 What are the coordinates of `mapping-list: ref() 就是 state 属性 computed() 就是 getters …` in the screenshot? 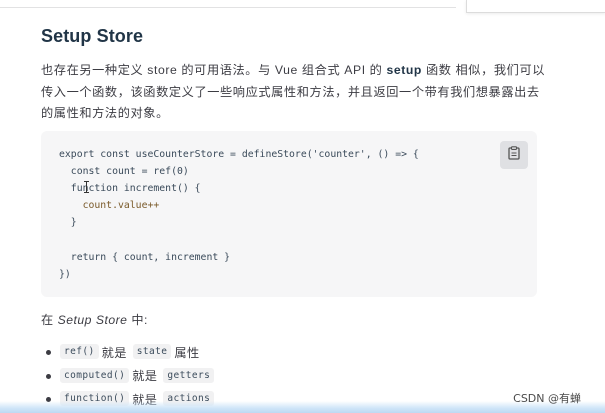 It's located at (130, 375).